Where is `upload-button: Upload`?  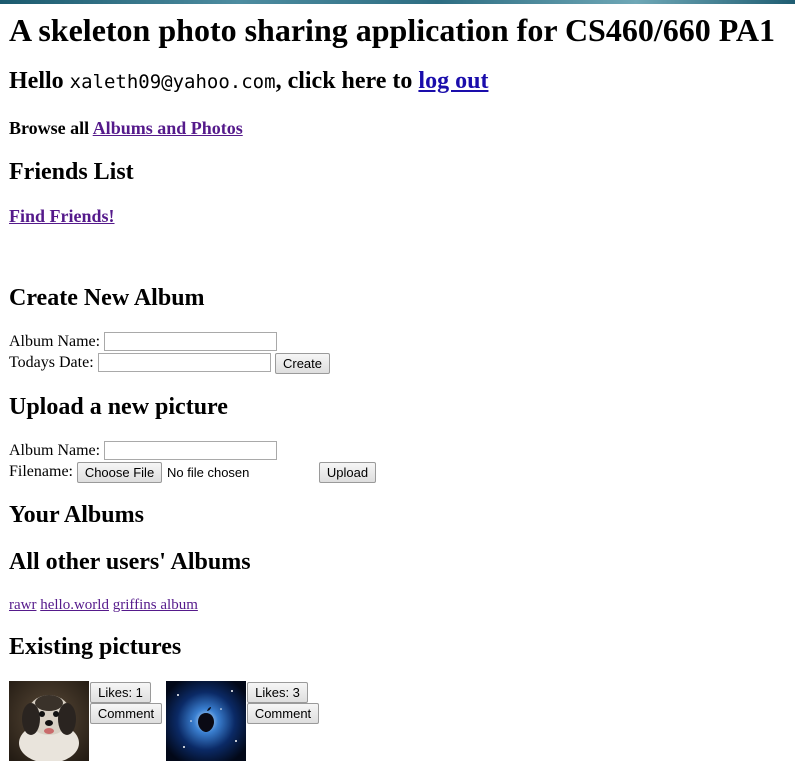 upload-button: Upload is located at coordinates (347, 472).